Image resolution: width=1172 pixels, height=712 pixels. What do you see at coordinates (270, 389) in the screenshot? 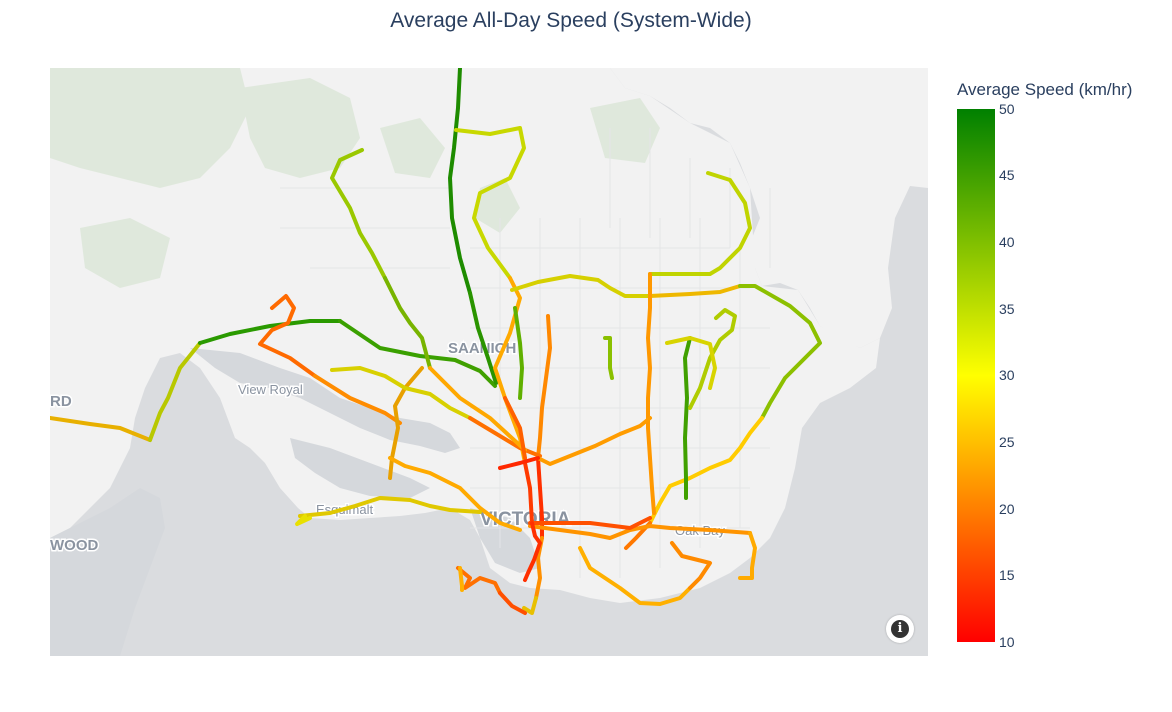
I see `label-view-royal: View Royal` at bounding box center [270, 389].